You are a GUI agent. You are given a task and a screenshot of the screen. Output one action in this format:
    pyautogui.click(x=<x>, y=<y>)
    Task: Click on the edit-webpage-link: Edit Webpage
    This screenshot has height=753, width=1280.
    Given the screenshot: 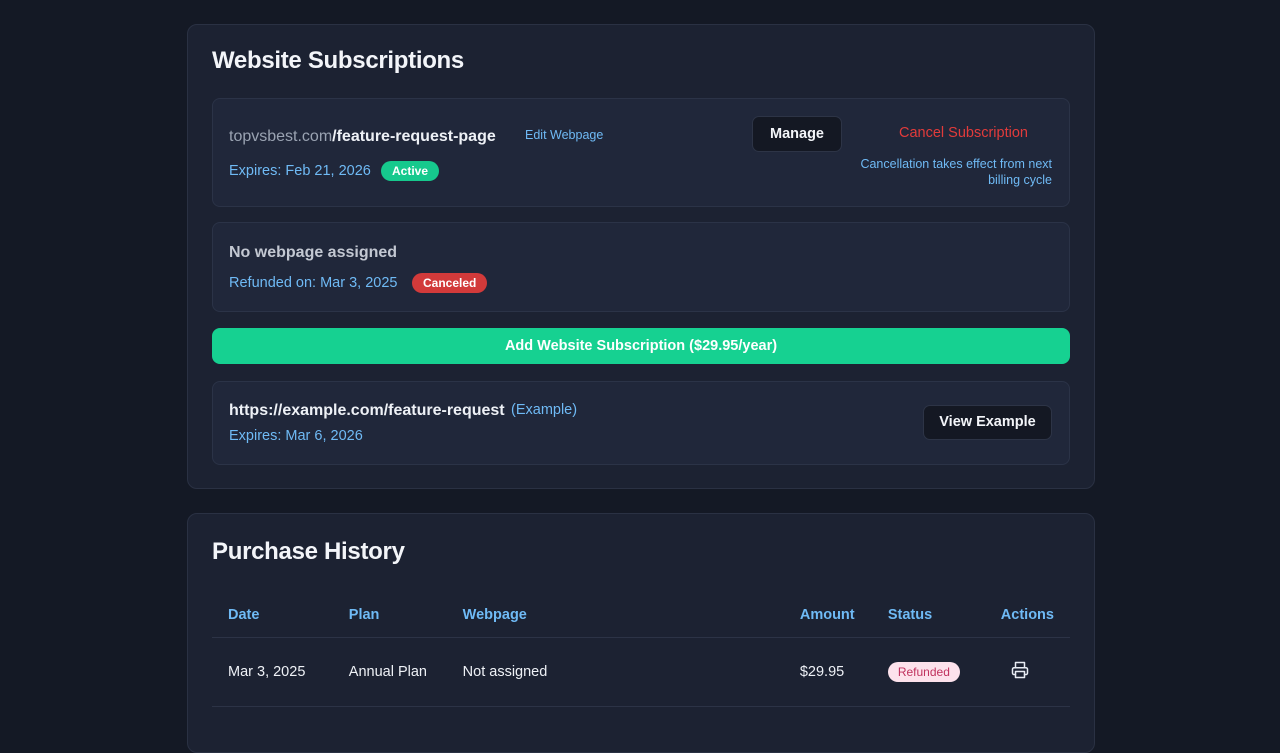 What is the action you would take?
    pyautogui.click(x=564, y=135)
    